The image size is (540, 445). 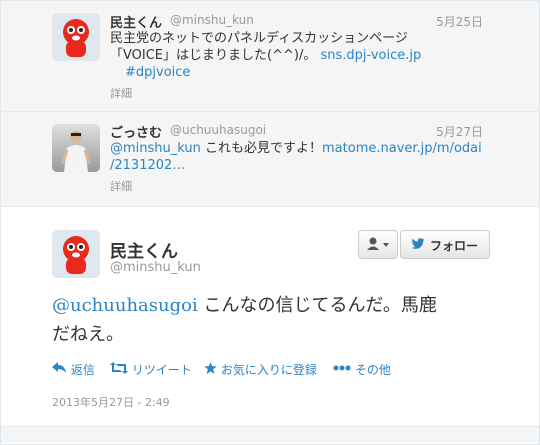 What do you see at coordinates (161, 370) in the screenshot?
I see `retweet-label: リツイート` at bounding box center [161, 370].